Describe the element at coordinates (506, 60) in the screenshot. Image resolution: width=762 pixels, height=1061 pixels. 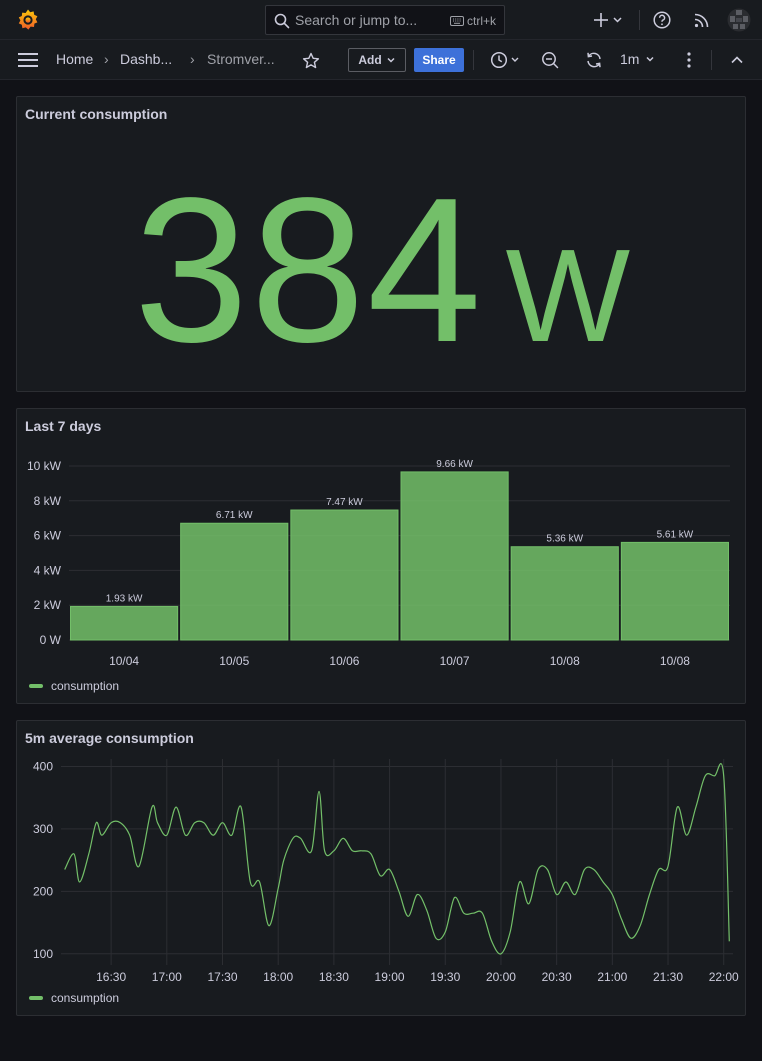
I see `time-picker-clock-icon` at that location.